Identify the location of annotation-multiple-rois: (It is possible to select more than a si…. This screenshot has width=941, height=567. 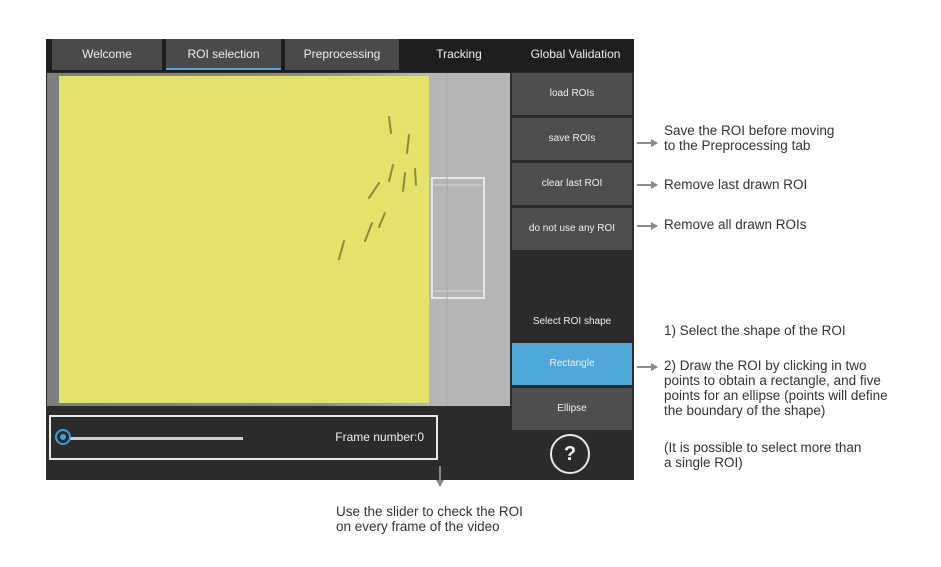
(763, 455).